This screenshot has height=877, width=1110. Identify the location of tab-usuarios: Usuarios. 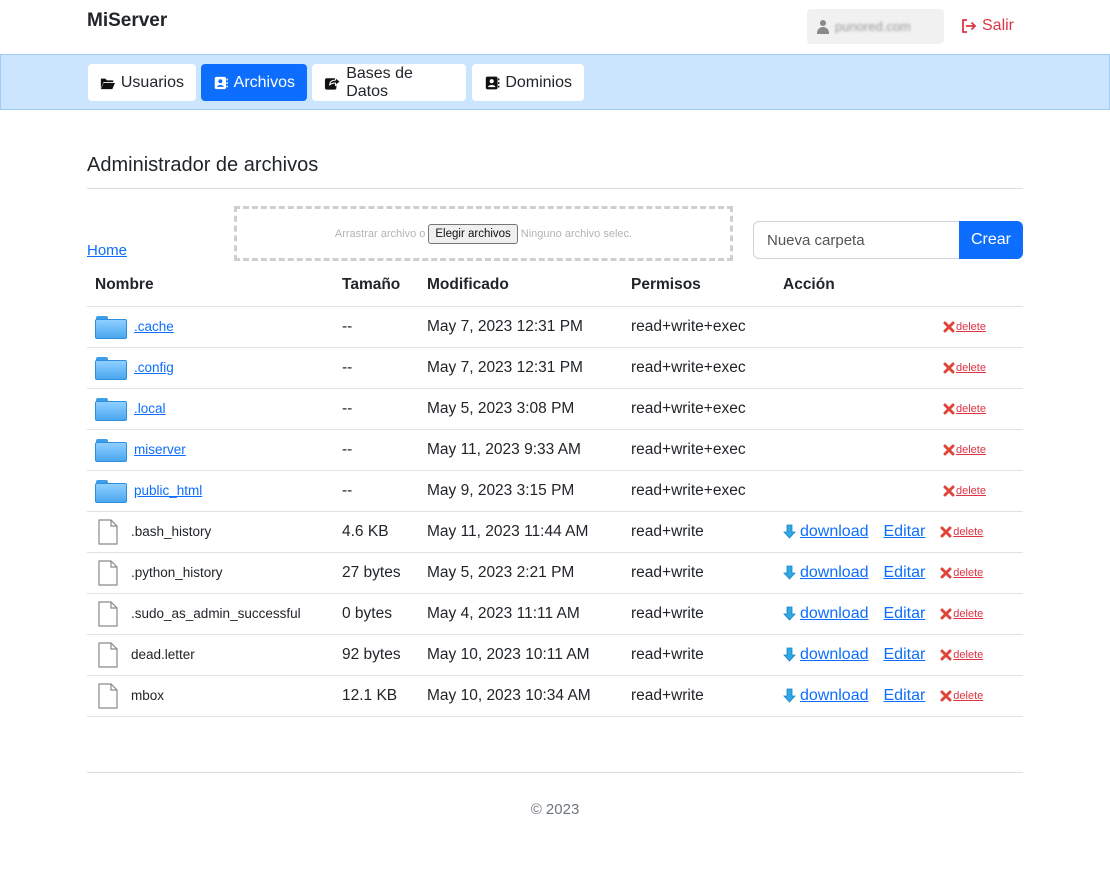
(142, 82).